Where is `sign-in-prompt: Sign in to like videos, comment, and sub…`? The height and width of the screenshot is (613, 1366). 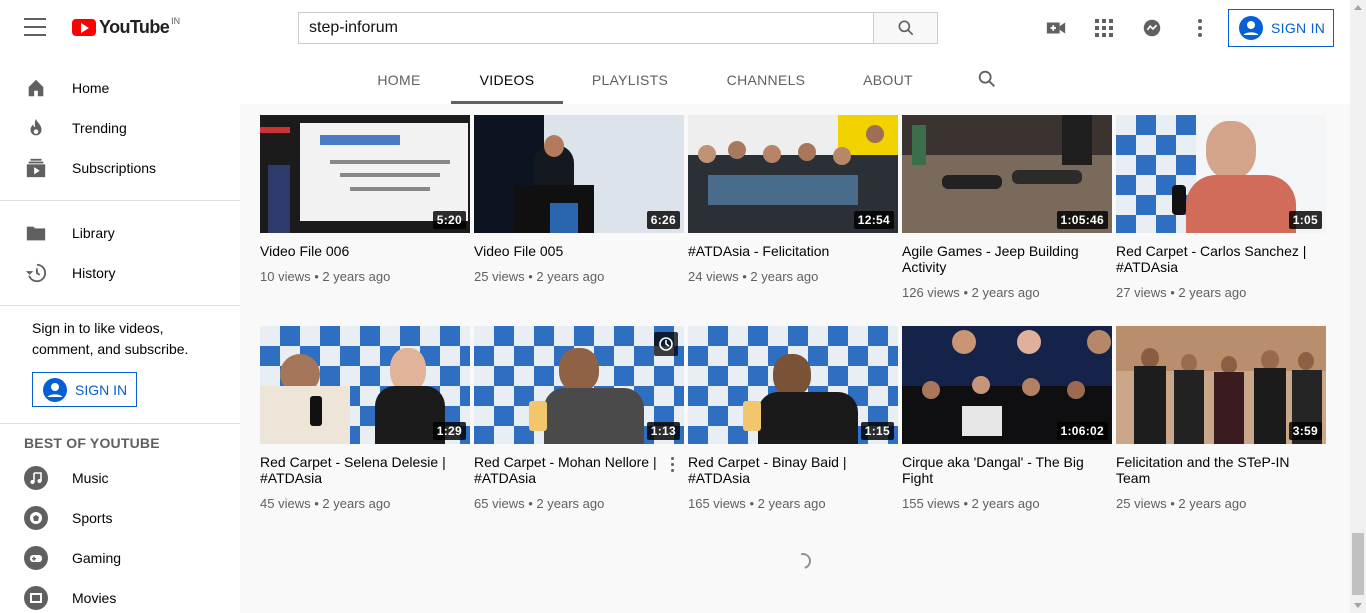
sign-in-prompt: Sign in to like videos, comment, and sub… is located at coordinates (110, 338).